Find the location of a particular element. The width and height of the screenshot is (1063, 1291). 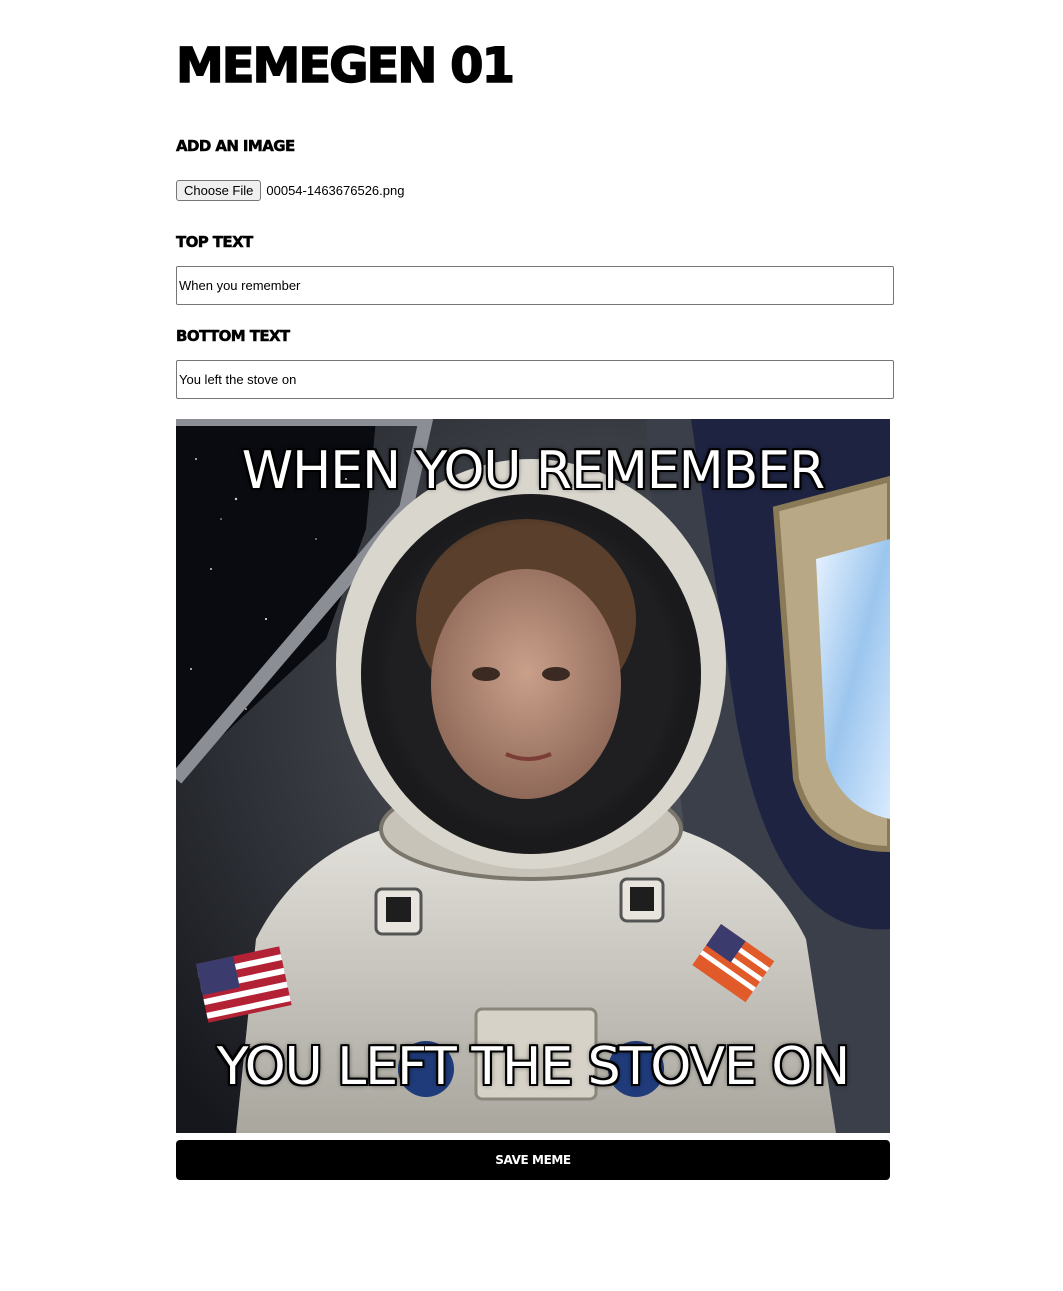

file-input: Choose File 00054-1463676526.png is located at coordinates (290, 190).